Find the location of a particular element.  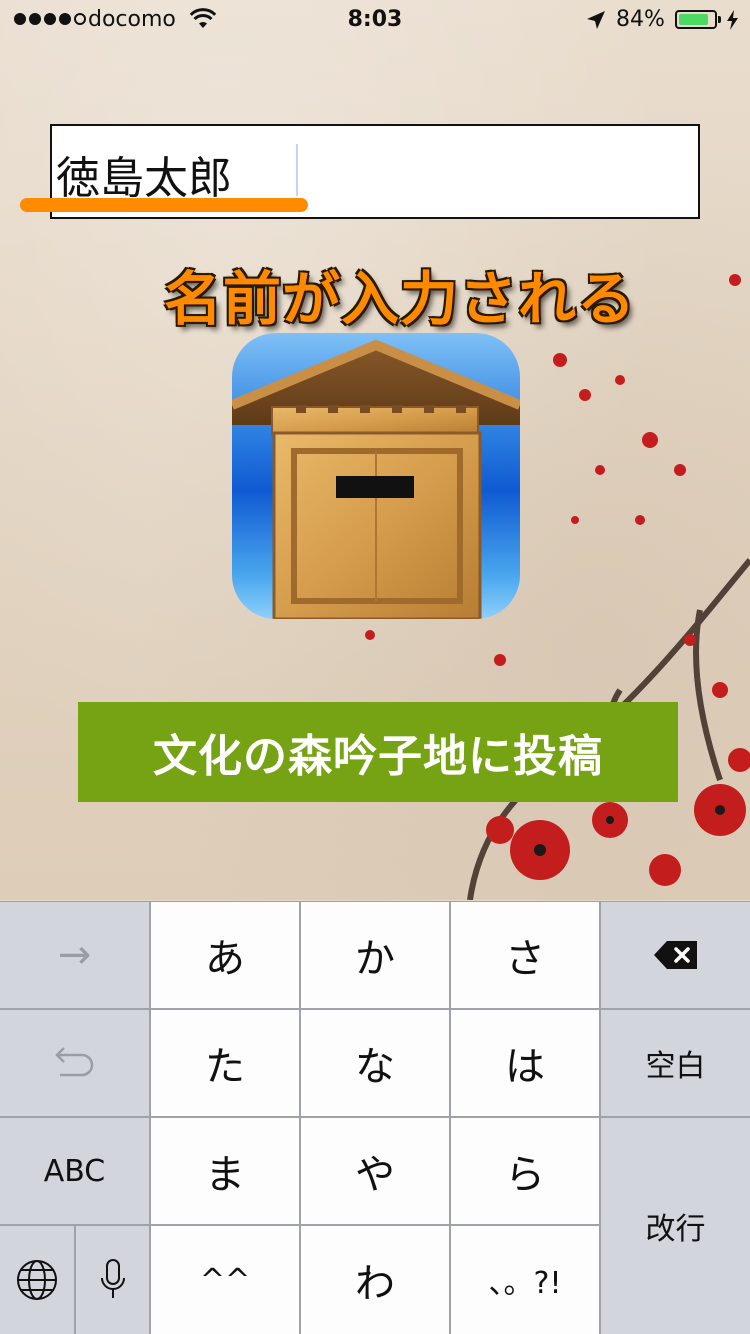

dictation-key is located at coordinates (112, 1280).